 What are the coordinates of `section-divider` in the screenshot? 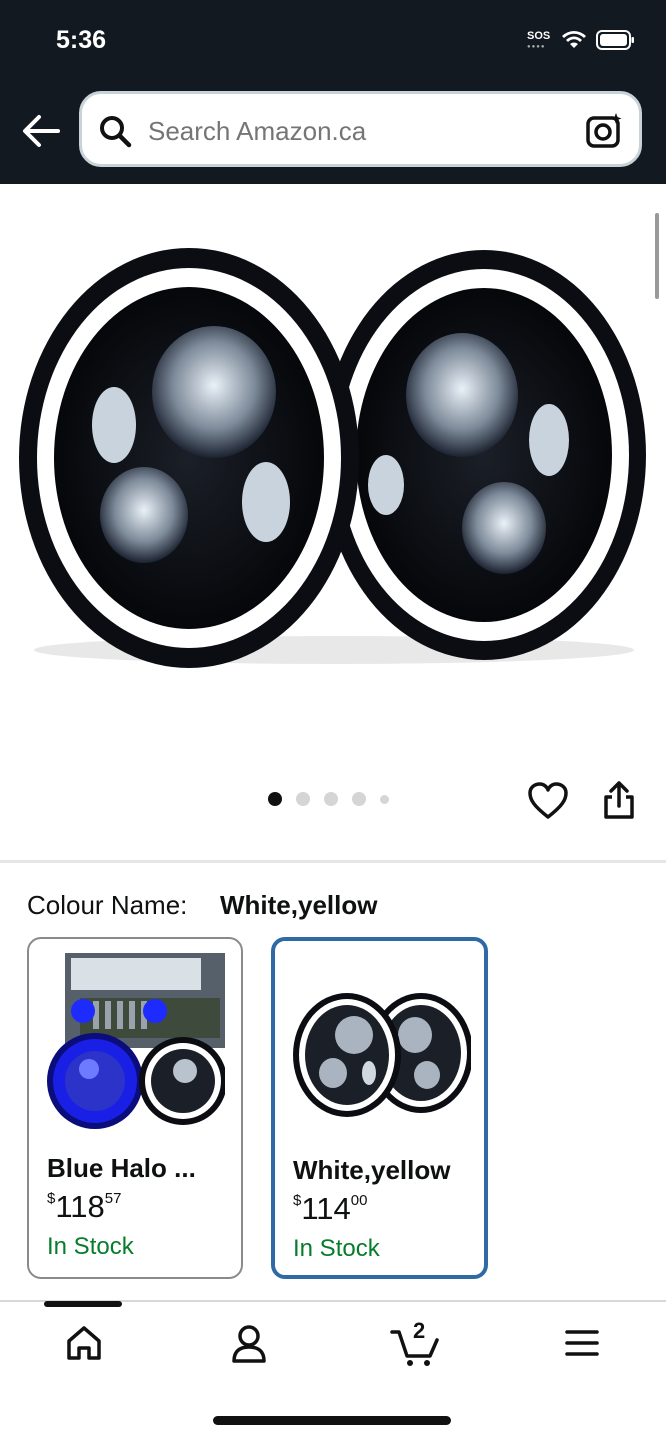 It's located at (333, 861).